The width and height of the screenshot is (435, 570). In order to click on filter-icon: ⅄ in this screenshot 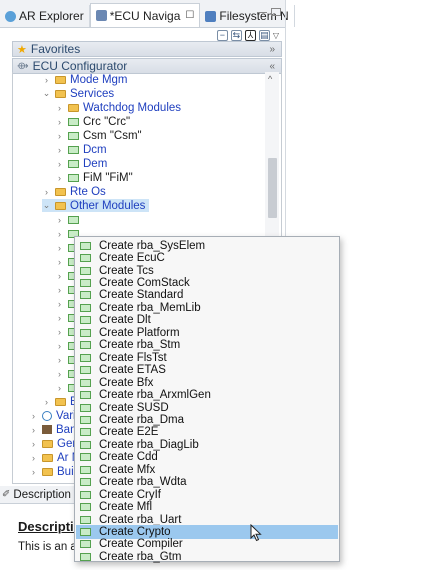, I will do `click(250, 35)`.